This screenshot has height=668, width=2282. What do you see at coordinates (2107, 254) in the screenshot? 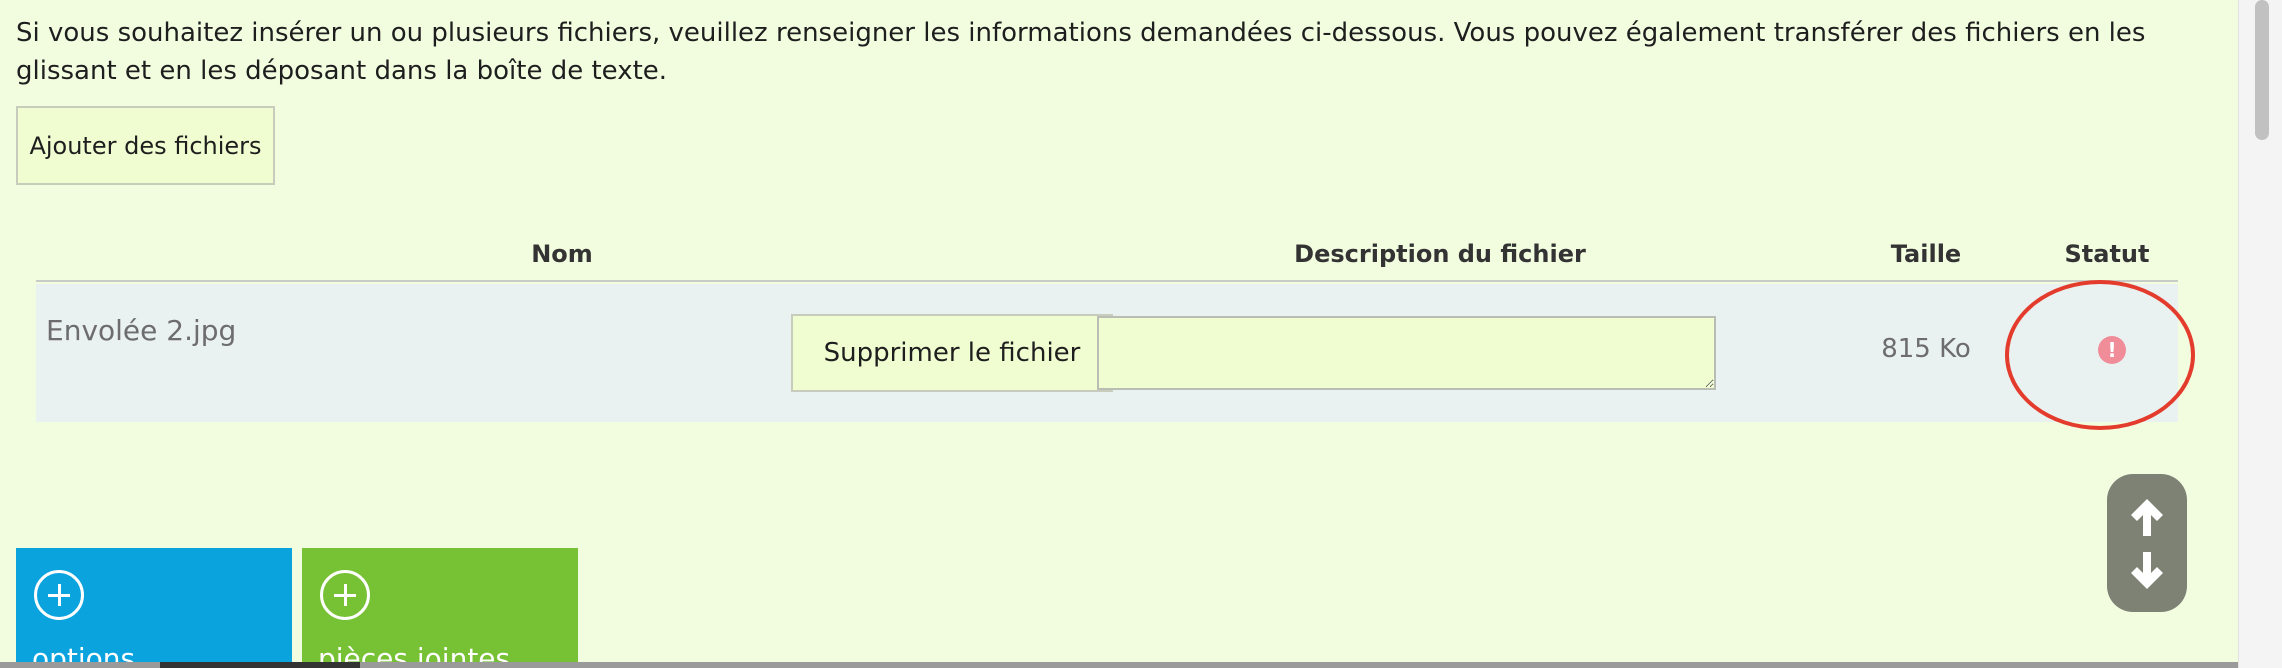
I see `column-header-status: Statut` at bounding box center [2107, 254].